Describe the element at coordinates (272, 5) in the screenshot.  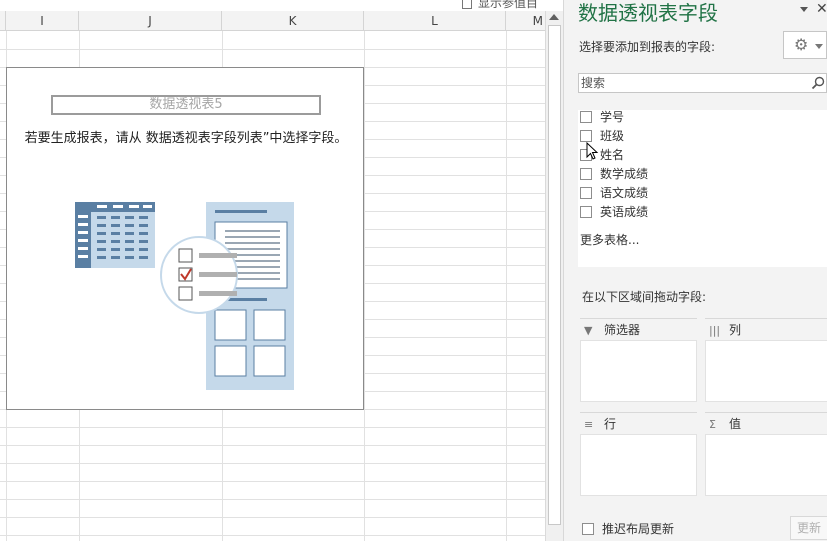
I see `ribbon-edge: 显示参值目` at that location.